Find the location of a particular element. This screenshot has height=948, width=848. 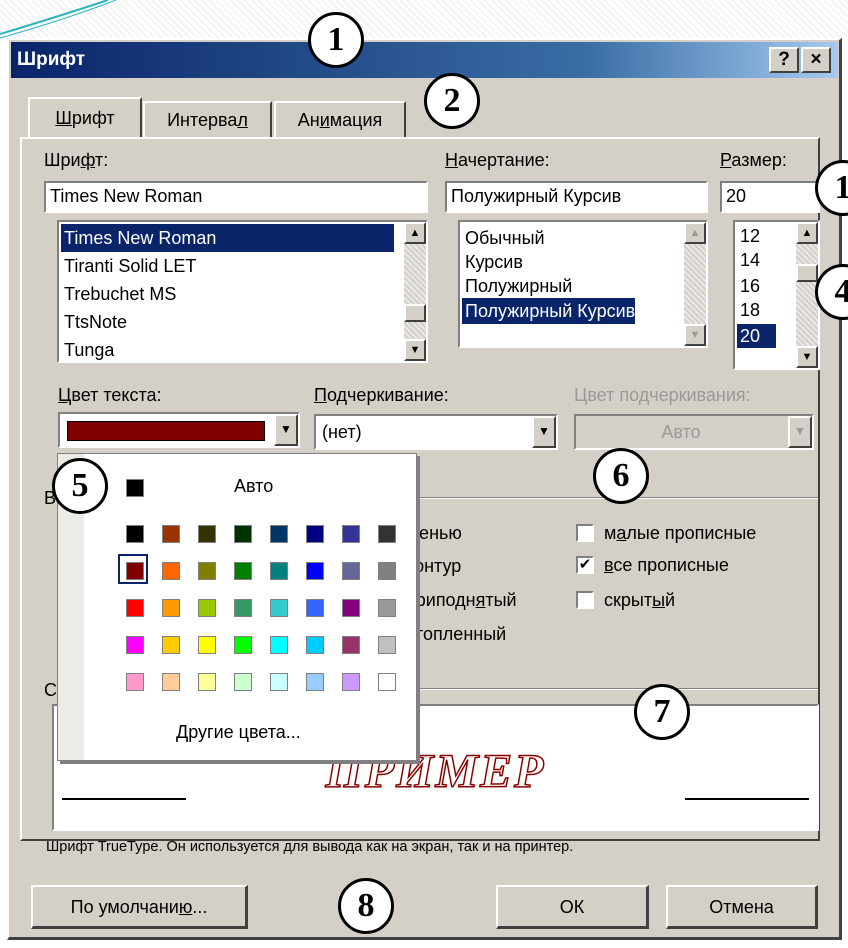

font-list-item: Tiranti Solid LET is located at coordinates (128, 266).